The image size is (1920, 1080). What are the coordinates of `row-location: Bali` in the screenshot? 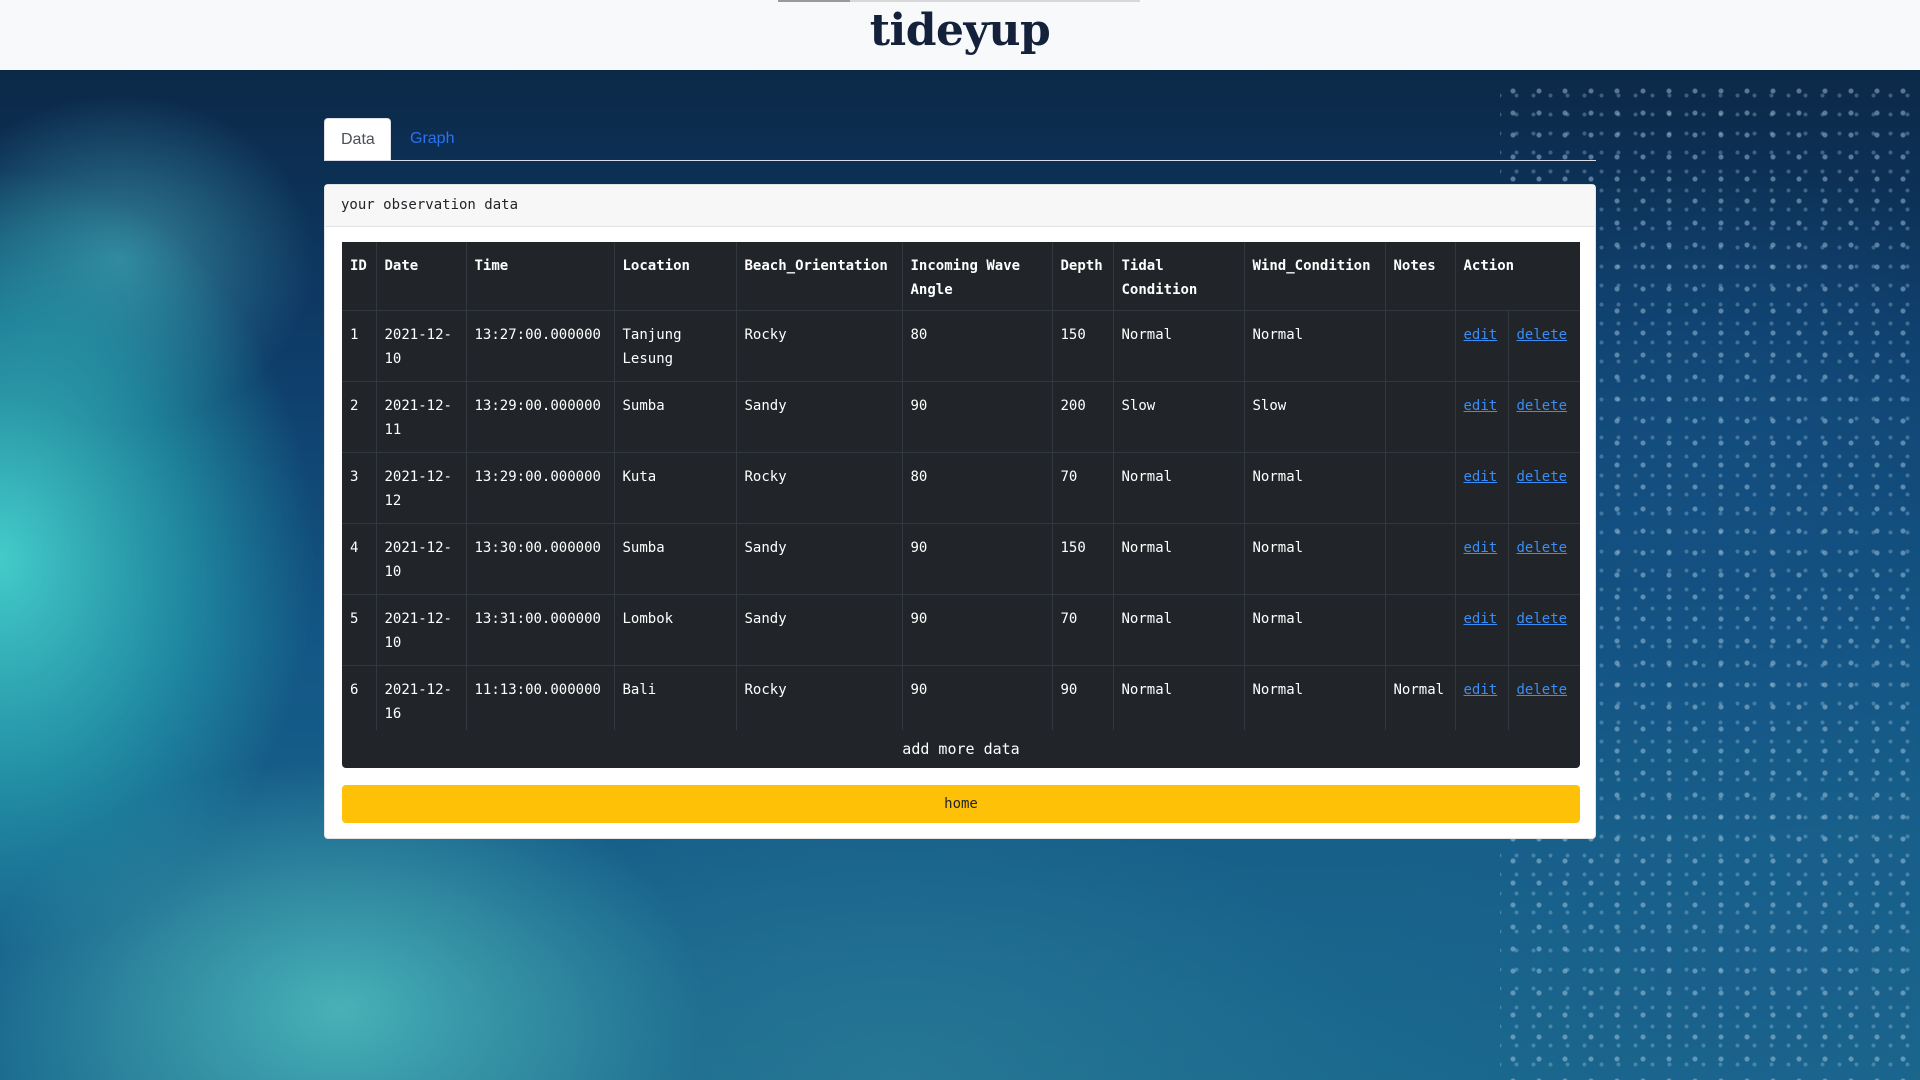 It's located at (674, 700).